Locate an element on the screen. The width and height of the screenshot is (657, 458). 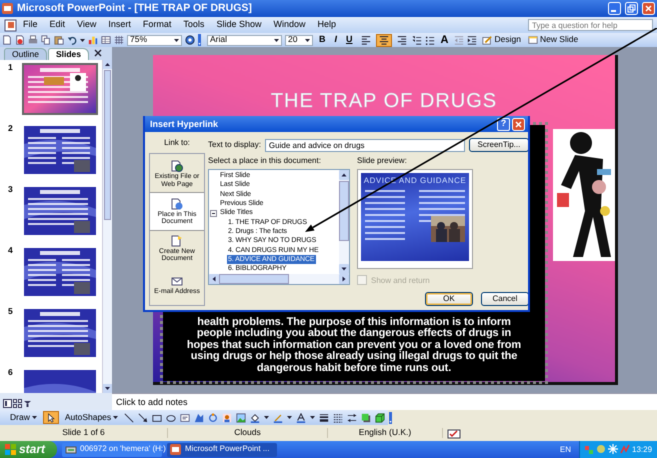
copy-icon is located at coordinates (46, 40).